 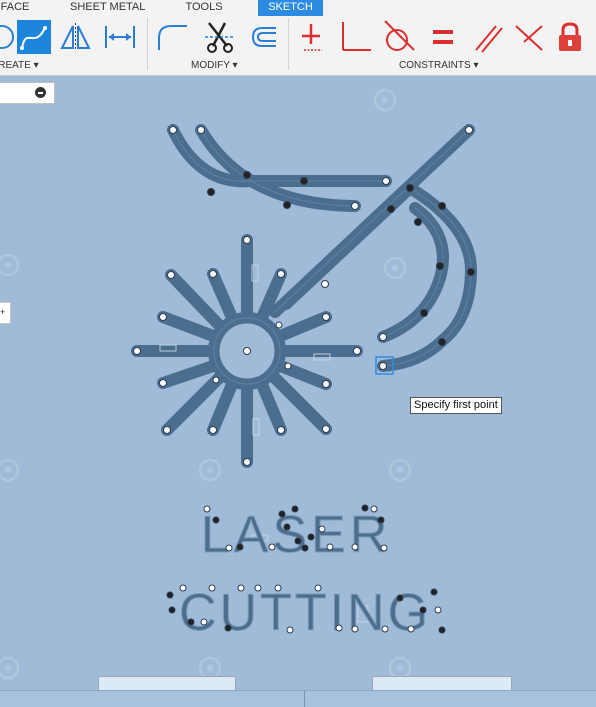 What do you see at coordinates (398, 37) in the screenshot?
I see `tangent-icon` at bounding box center [398, 37].